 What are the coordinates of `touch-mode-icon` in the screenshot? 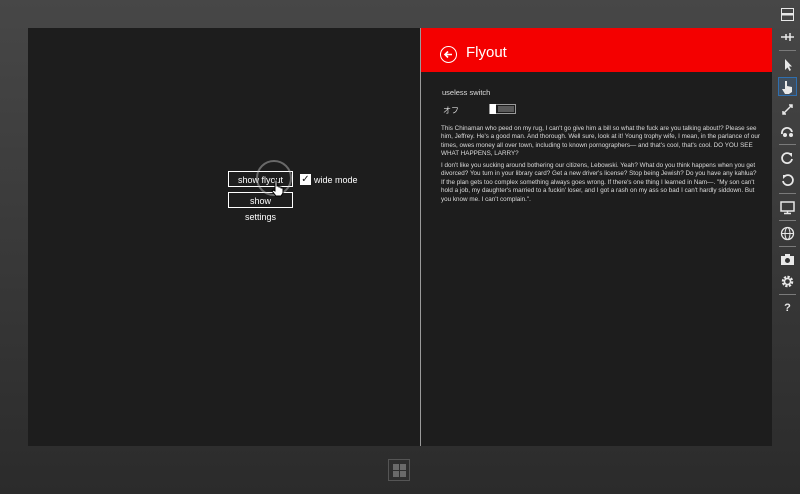 It's located at (787, 86).